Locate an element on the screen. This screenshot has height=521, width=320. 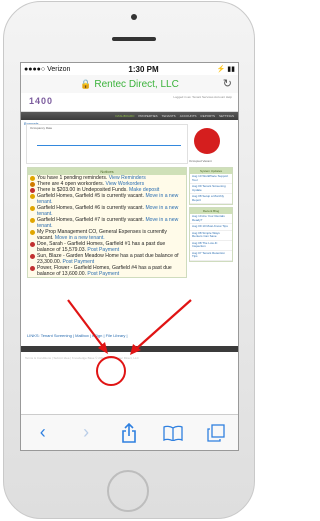
site-logo: 1400 is located at coordinates (41, 101).